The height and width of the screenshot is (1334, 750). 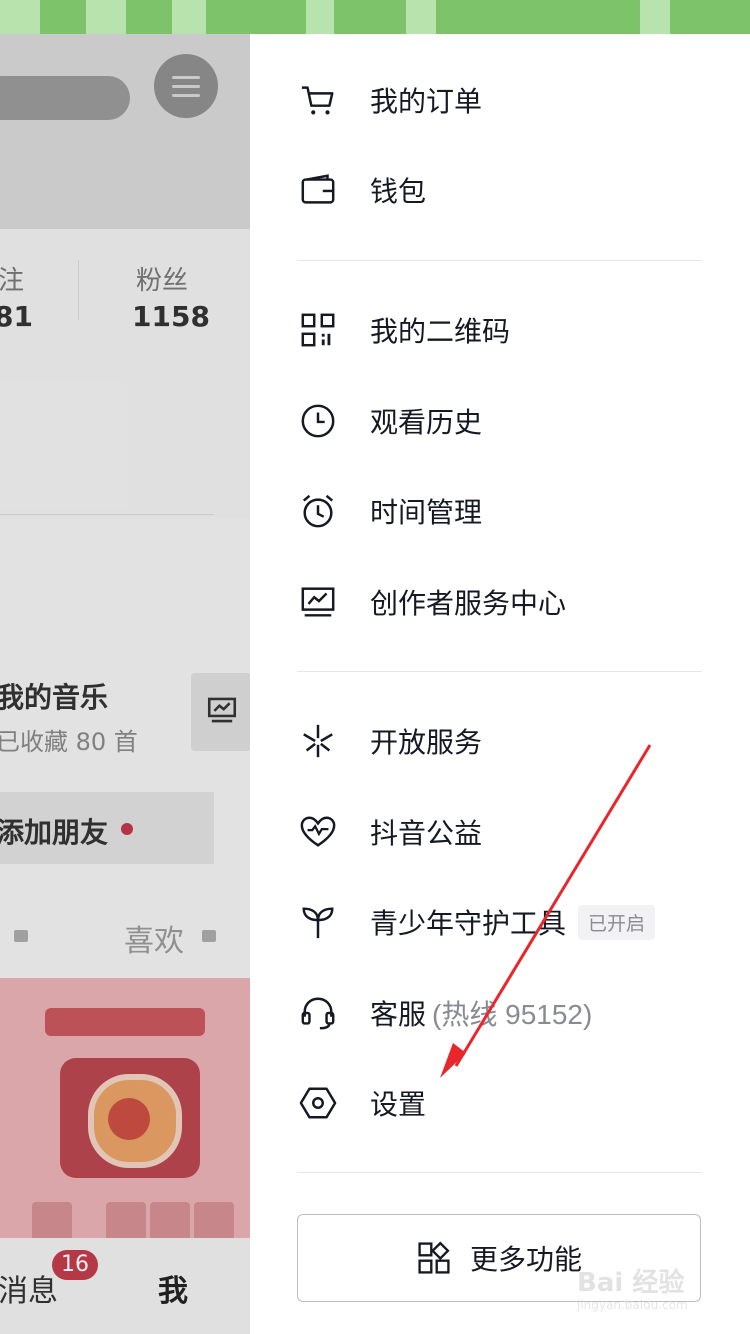 I want to click on baidu-watermark: Bai 经验, so click(x=631, y=1283).